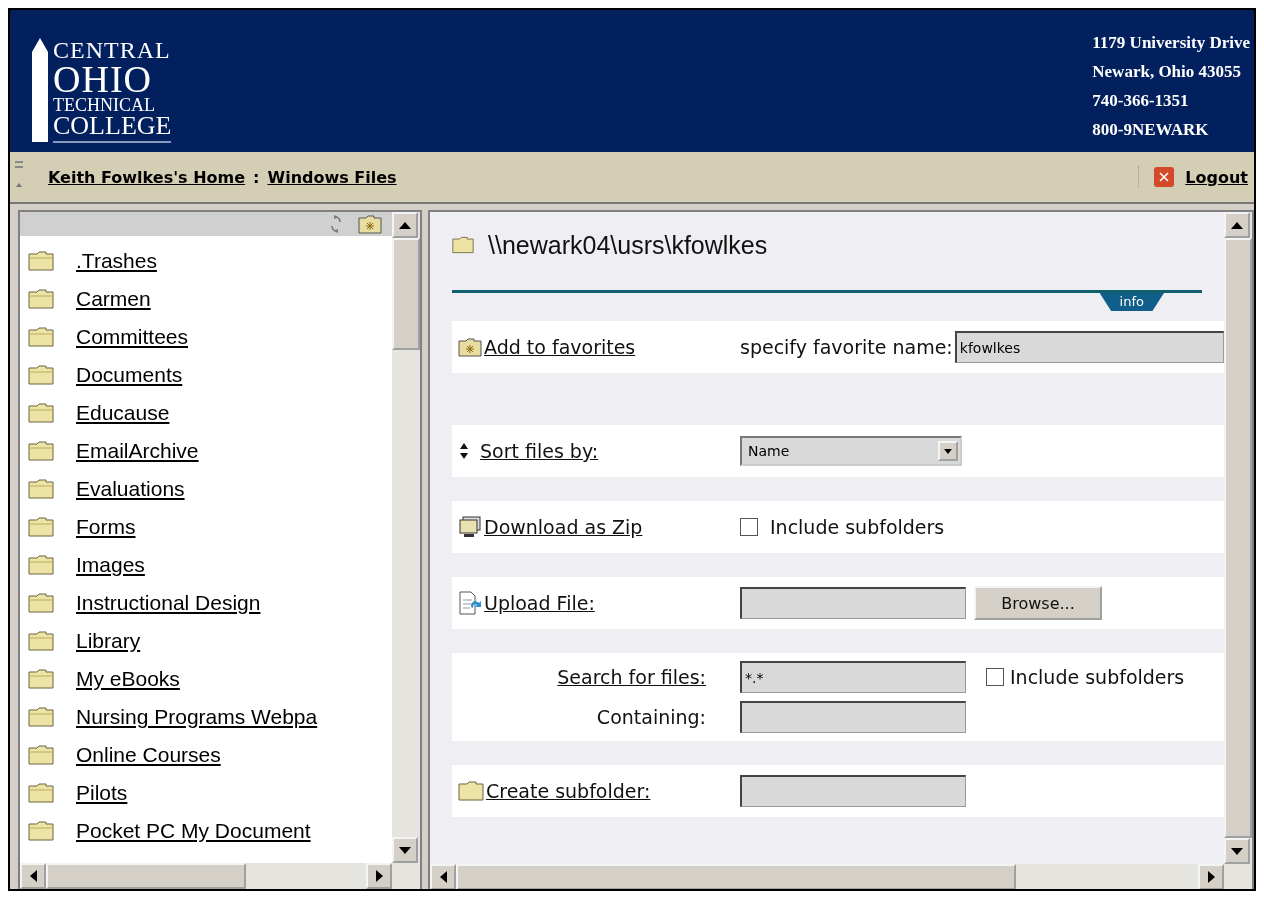 This screenshot has height=905, width=1264. Describe the element at coordinates (470, 603) in the screenshot. I see `upload-document-icon` at that location.